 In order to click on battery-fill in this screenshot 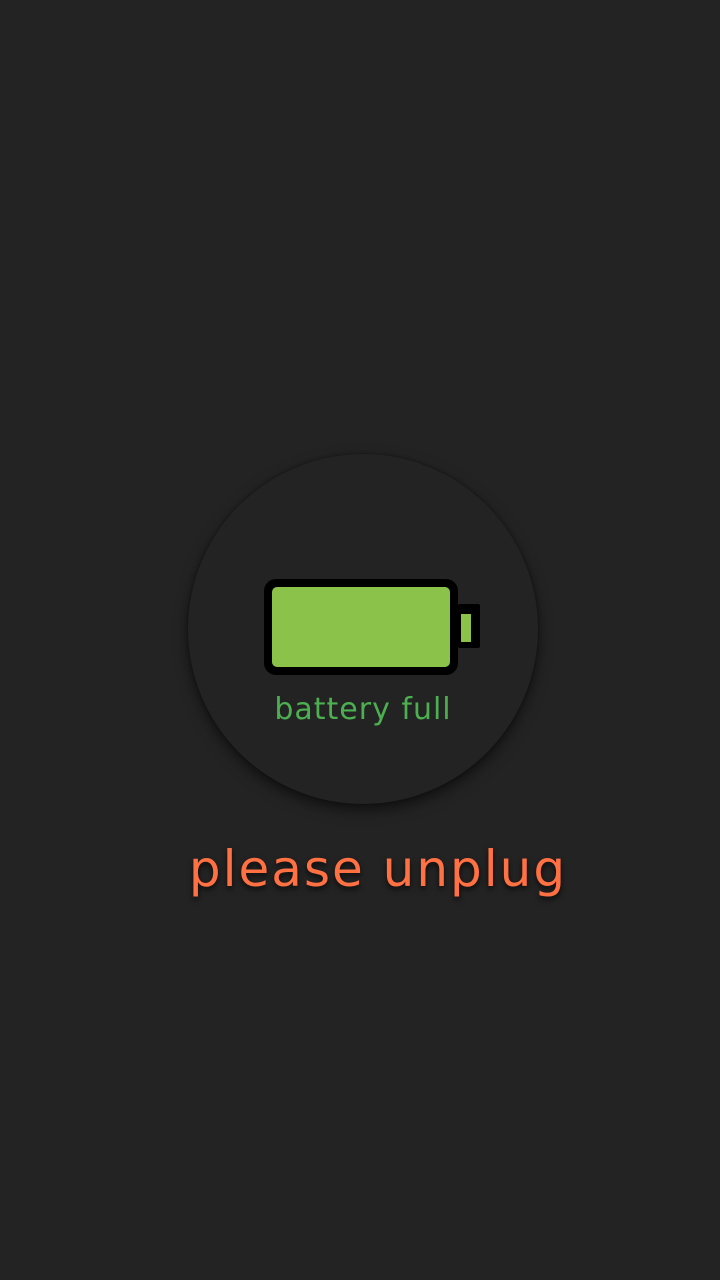, I will do `click(361, 627)`.